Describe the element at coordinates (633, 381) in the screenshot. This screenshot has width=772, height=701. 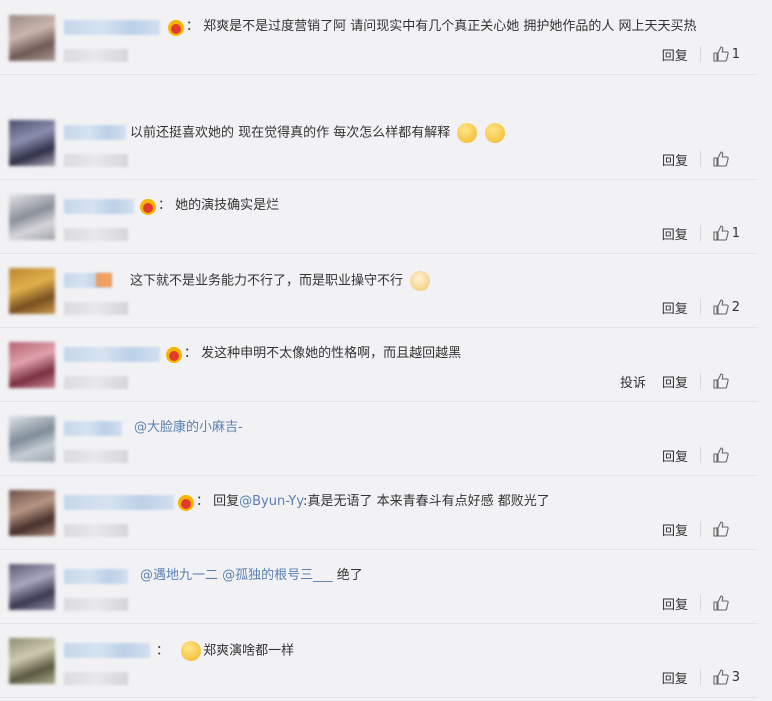
I see `report-button: 投诉` at that location.